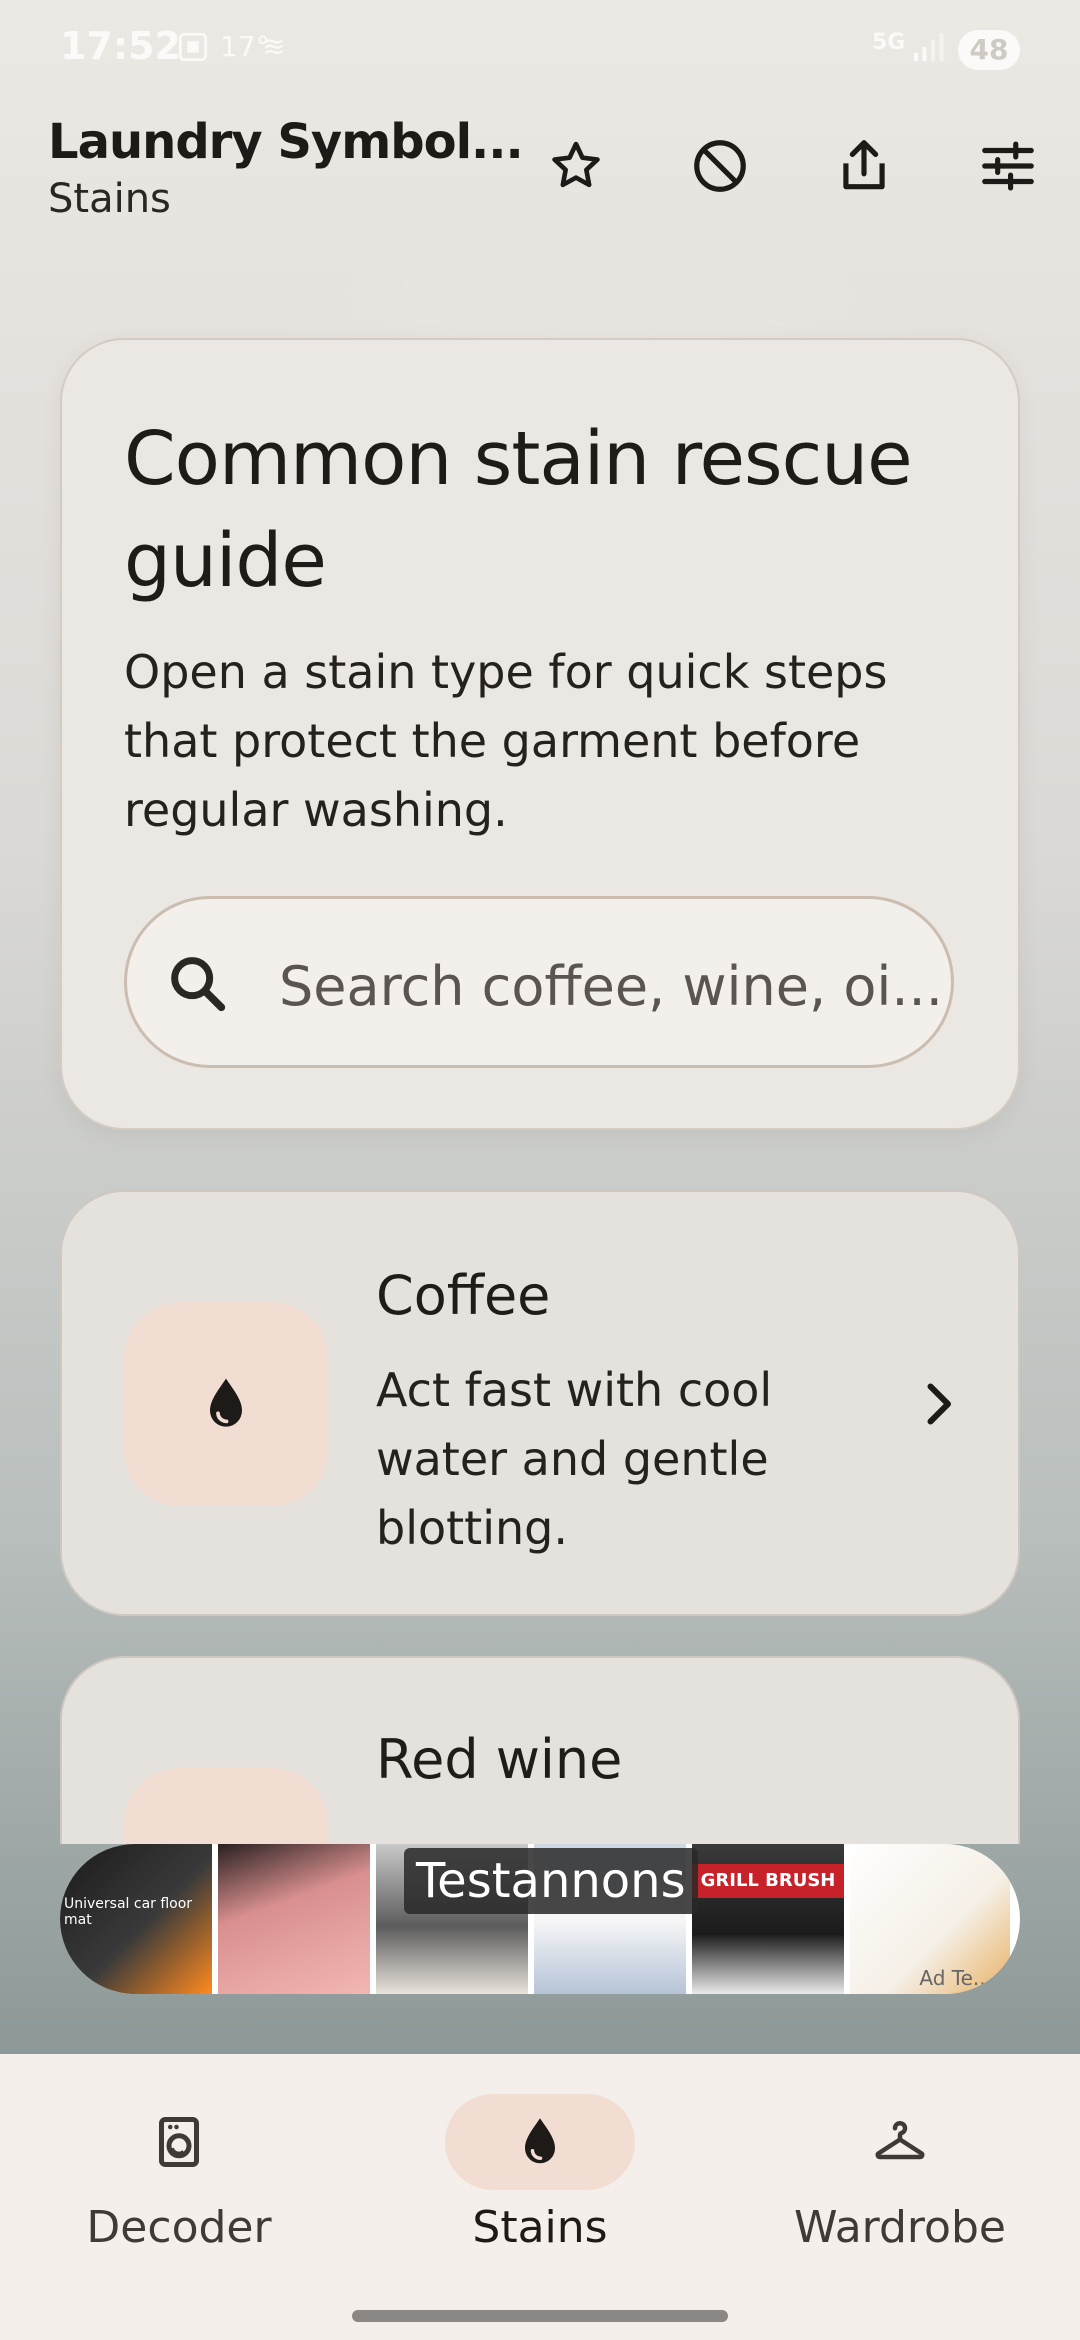 Image resolution: width=1080 pixels, height=2340 pixels. I want to click on gesture-home-bar, so click(540, 2316).